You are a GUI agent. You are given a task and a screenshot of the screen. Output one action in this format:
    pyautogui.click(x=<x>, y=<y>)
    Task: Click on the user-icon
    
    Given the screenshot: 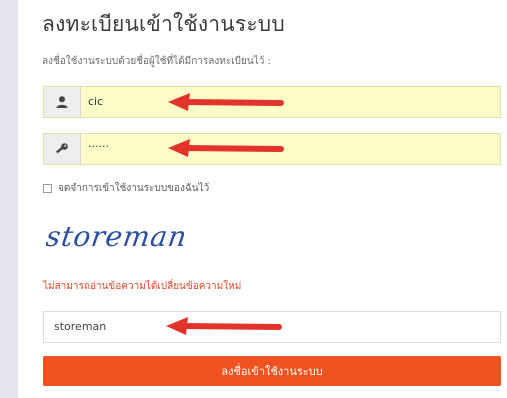 What is the action you would take?
    pyautogui.click(x=62, y=102)
    